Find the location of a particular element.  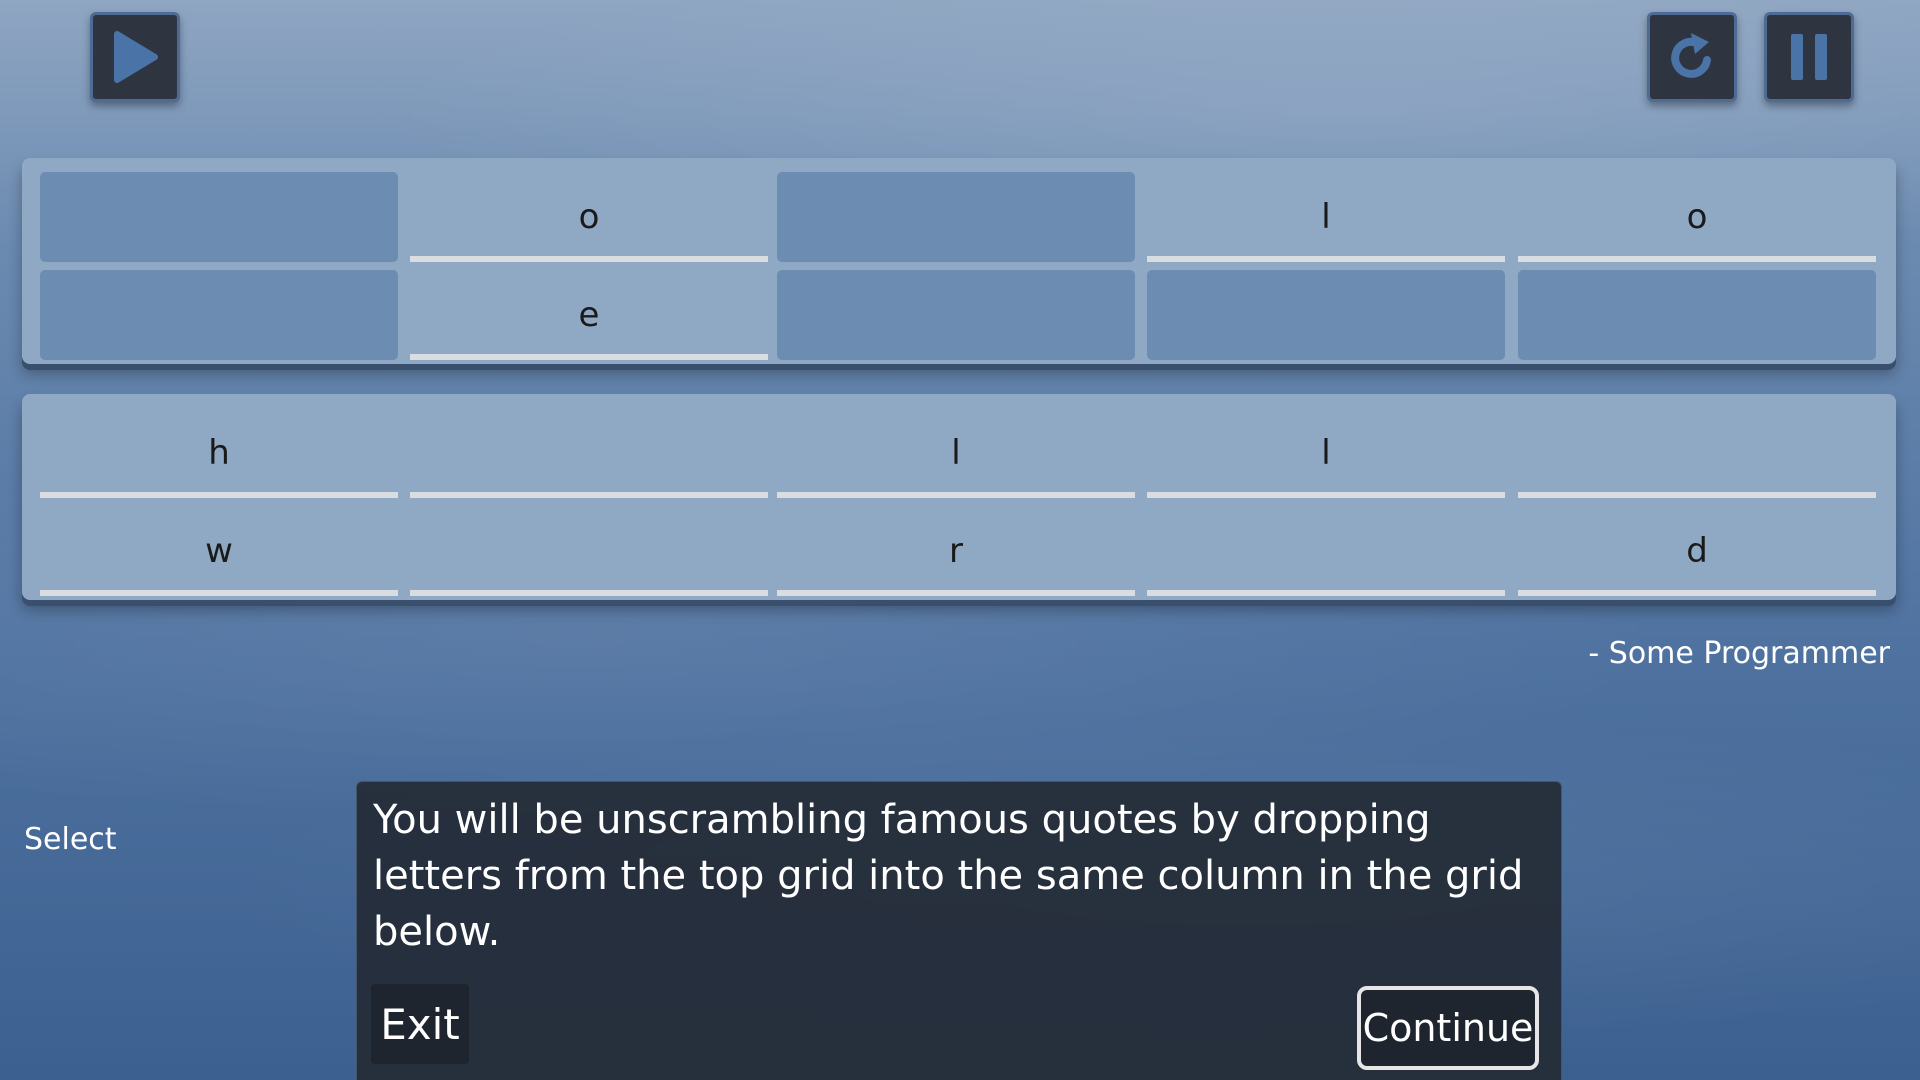

exit-button: Exit is located at coordinates (420, 1024).